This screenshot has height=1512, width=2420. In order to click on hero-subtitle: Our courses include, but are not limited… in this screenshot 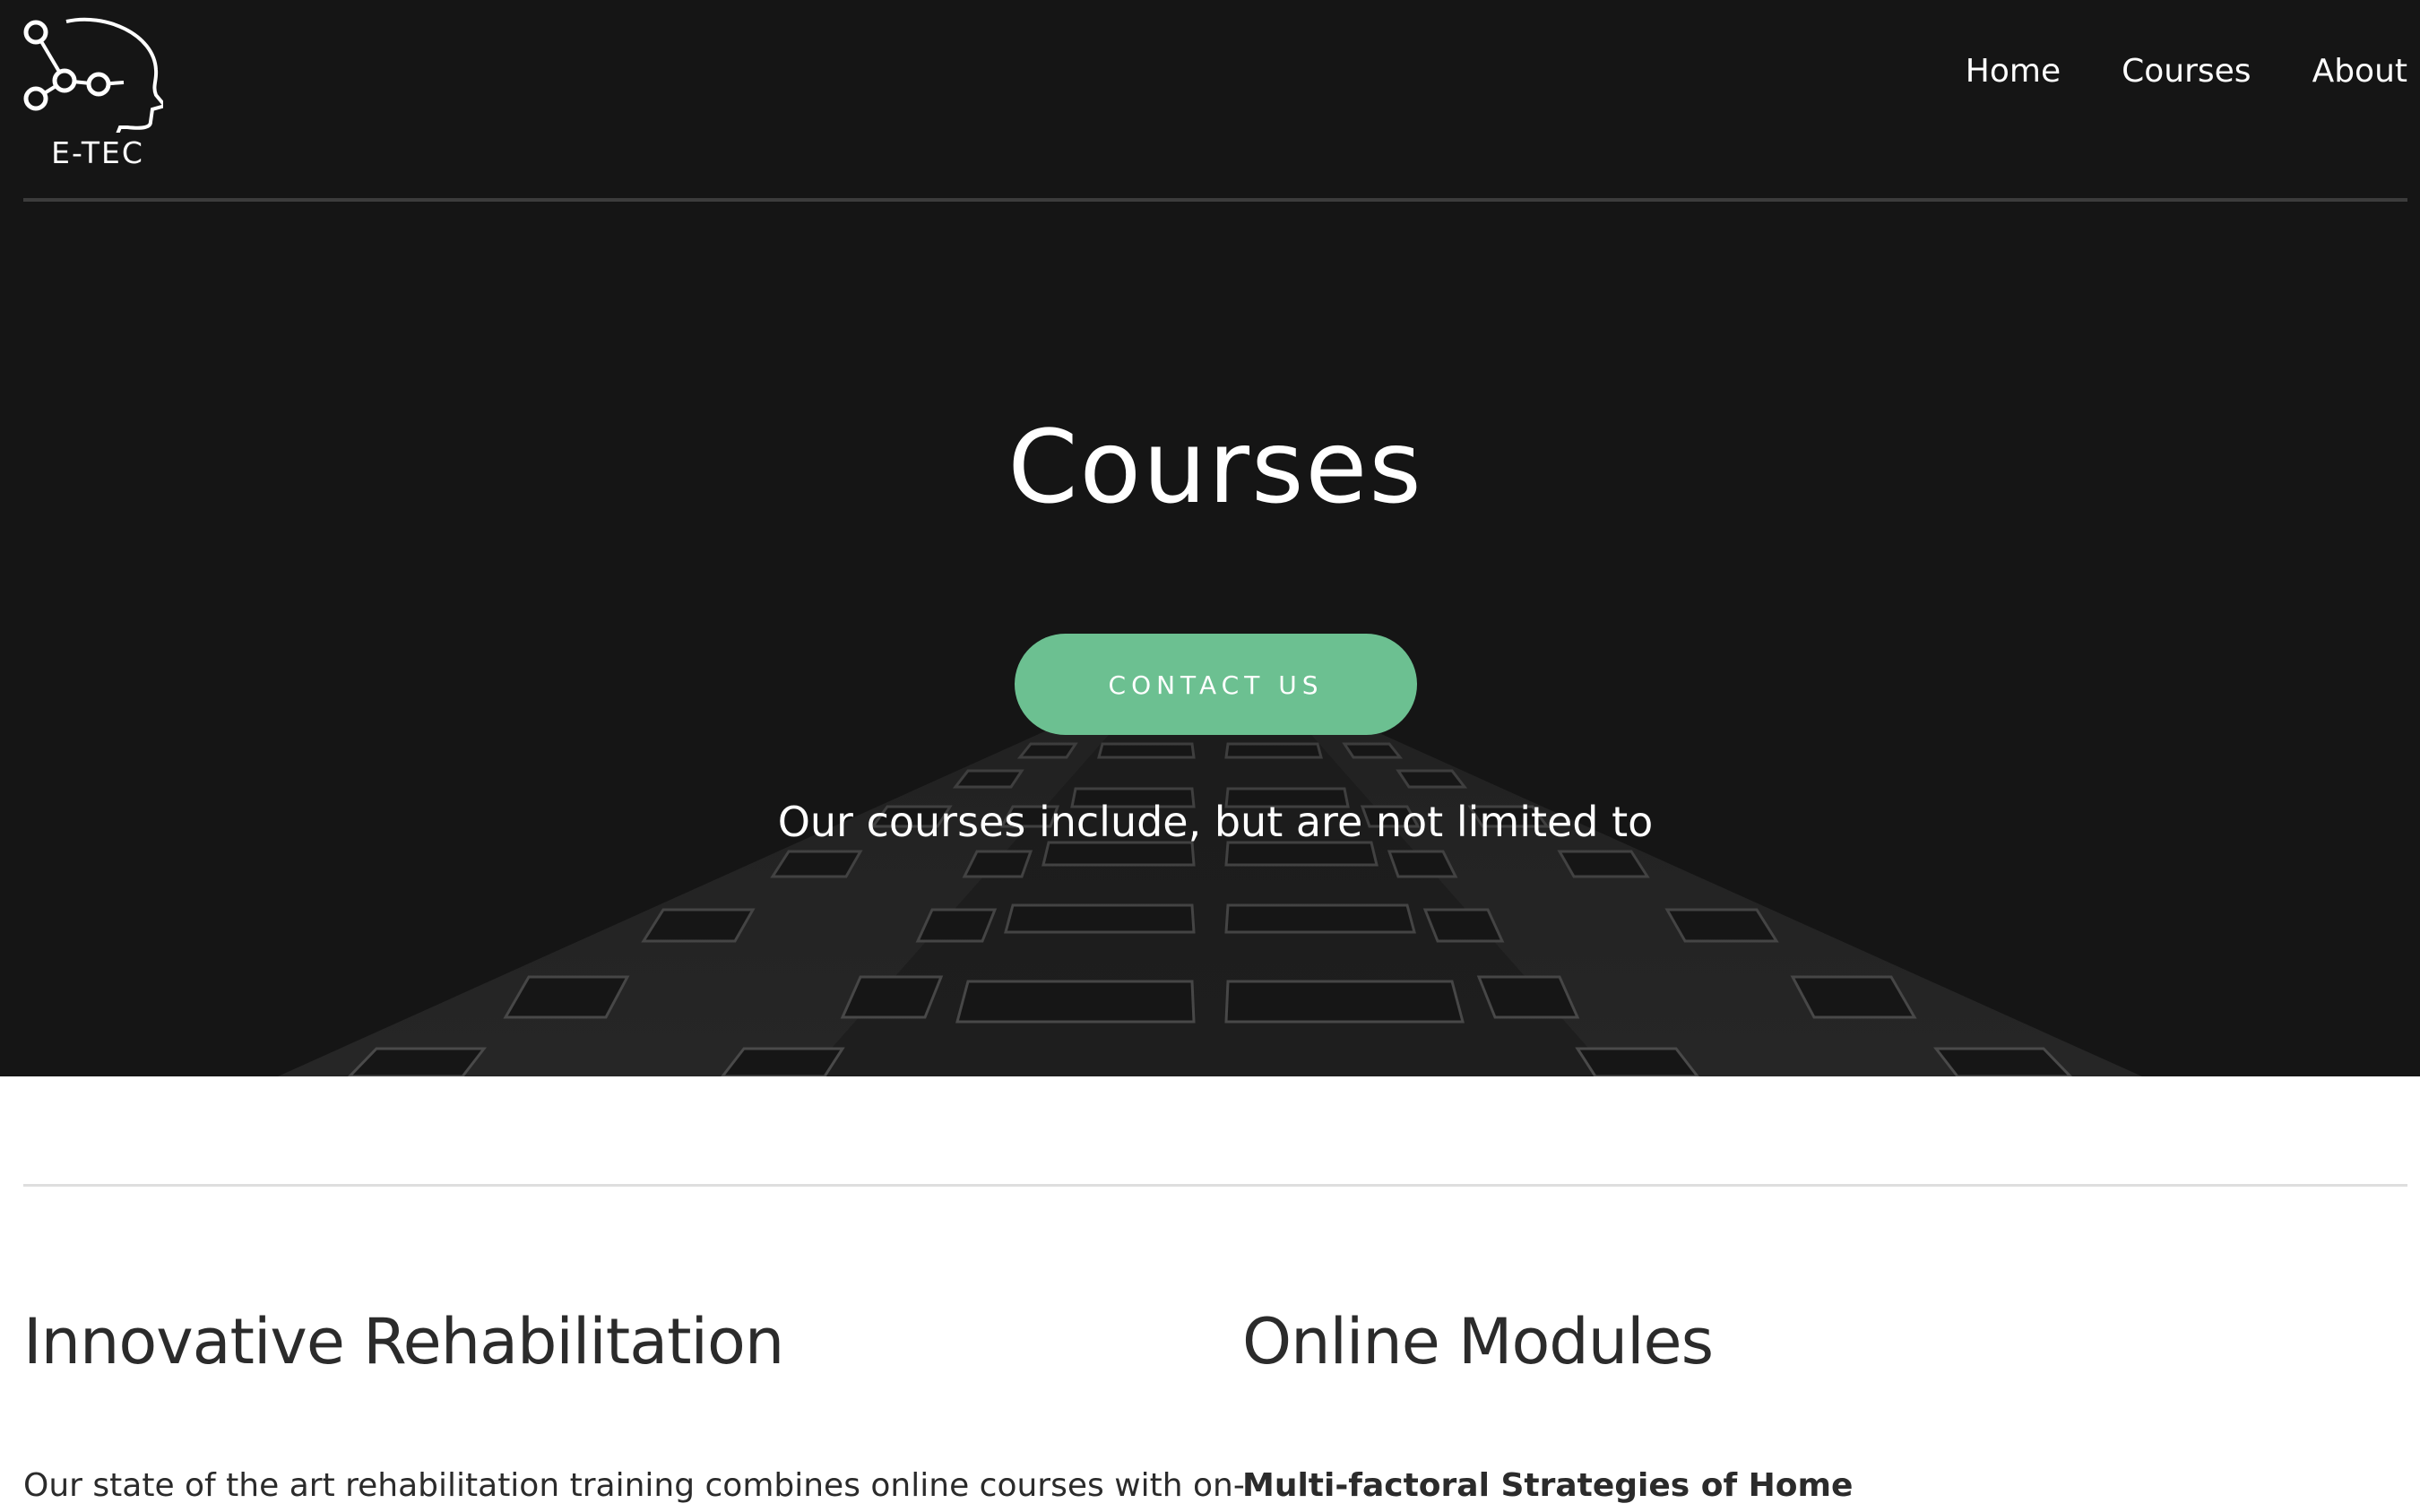, I will do `click(1215, 822)`.